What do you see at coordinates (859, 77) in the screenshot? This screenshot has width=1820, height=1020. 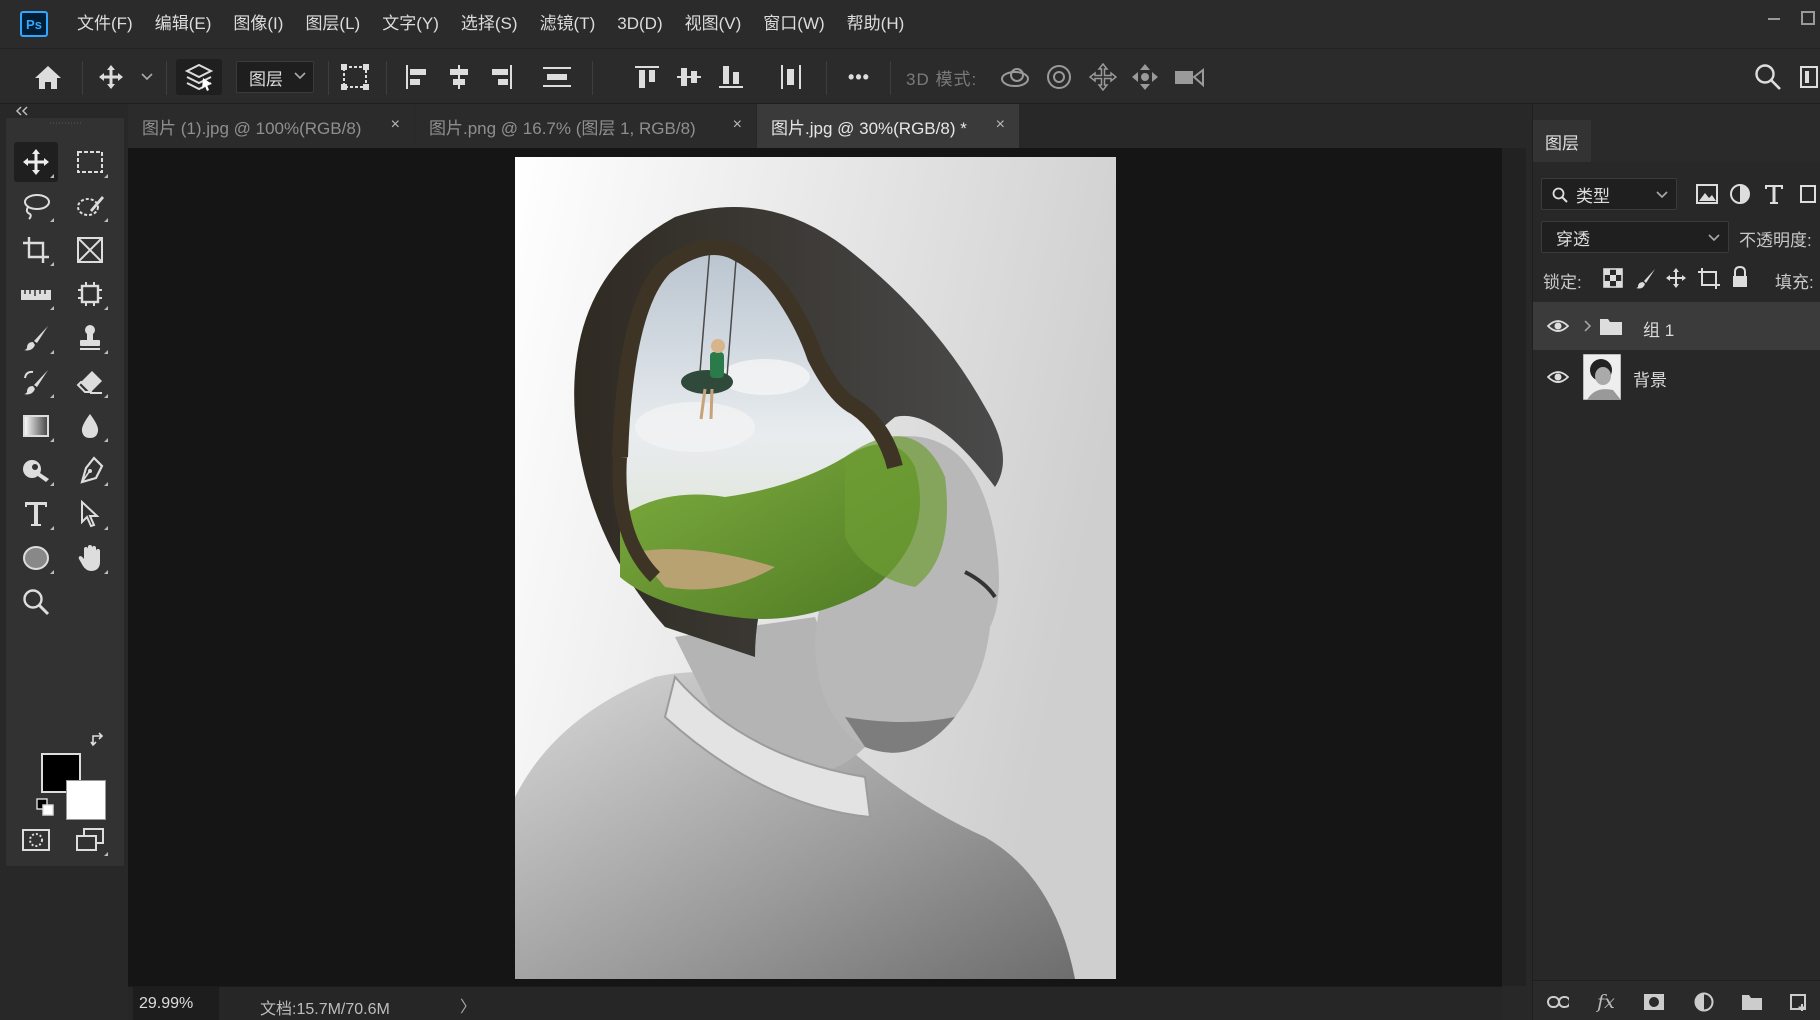 I see `more-options-button: •••` at bounding box center [859, 77].